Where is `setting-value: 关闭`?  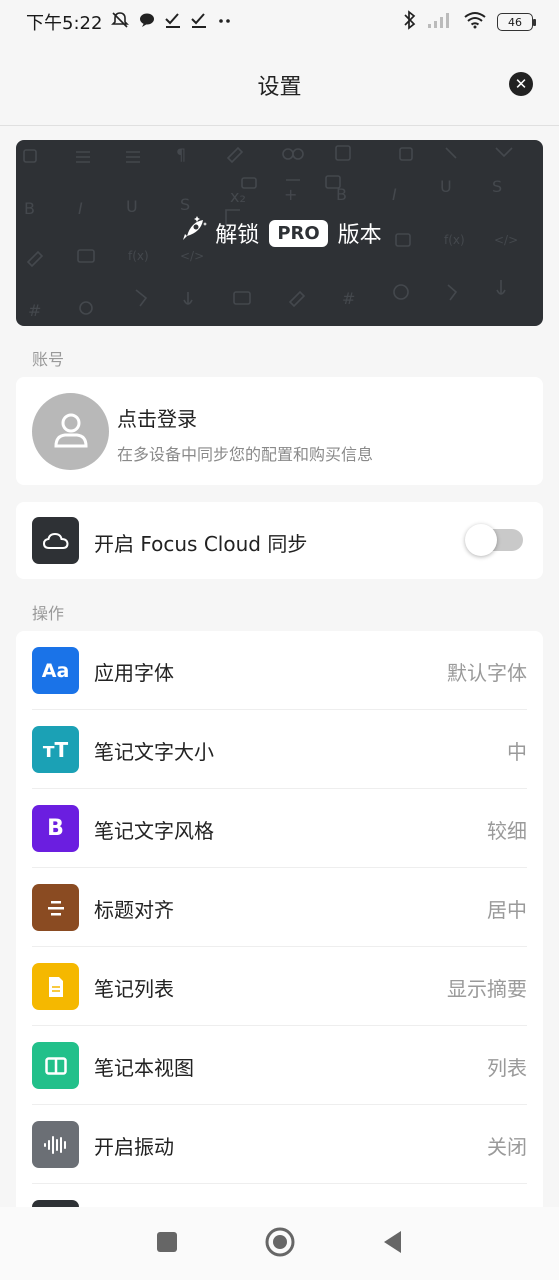 setting-value: 关闭 is located at coordinates (507, 1147).